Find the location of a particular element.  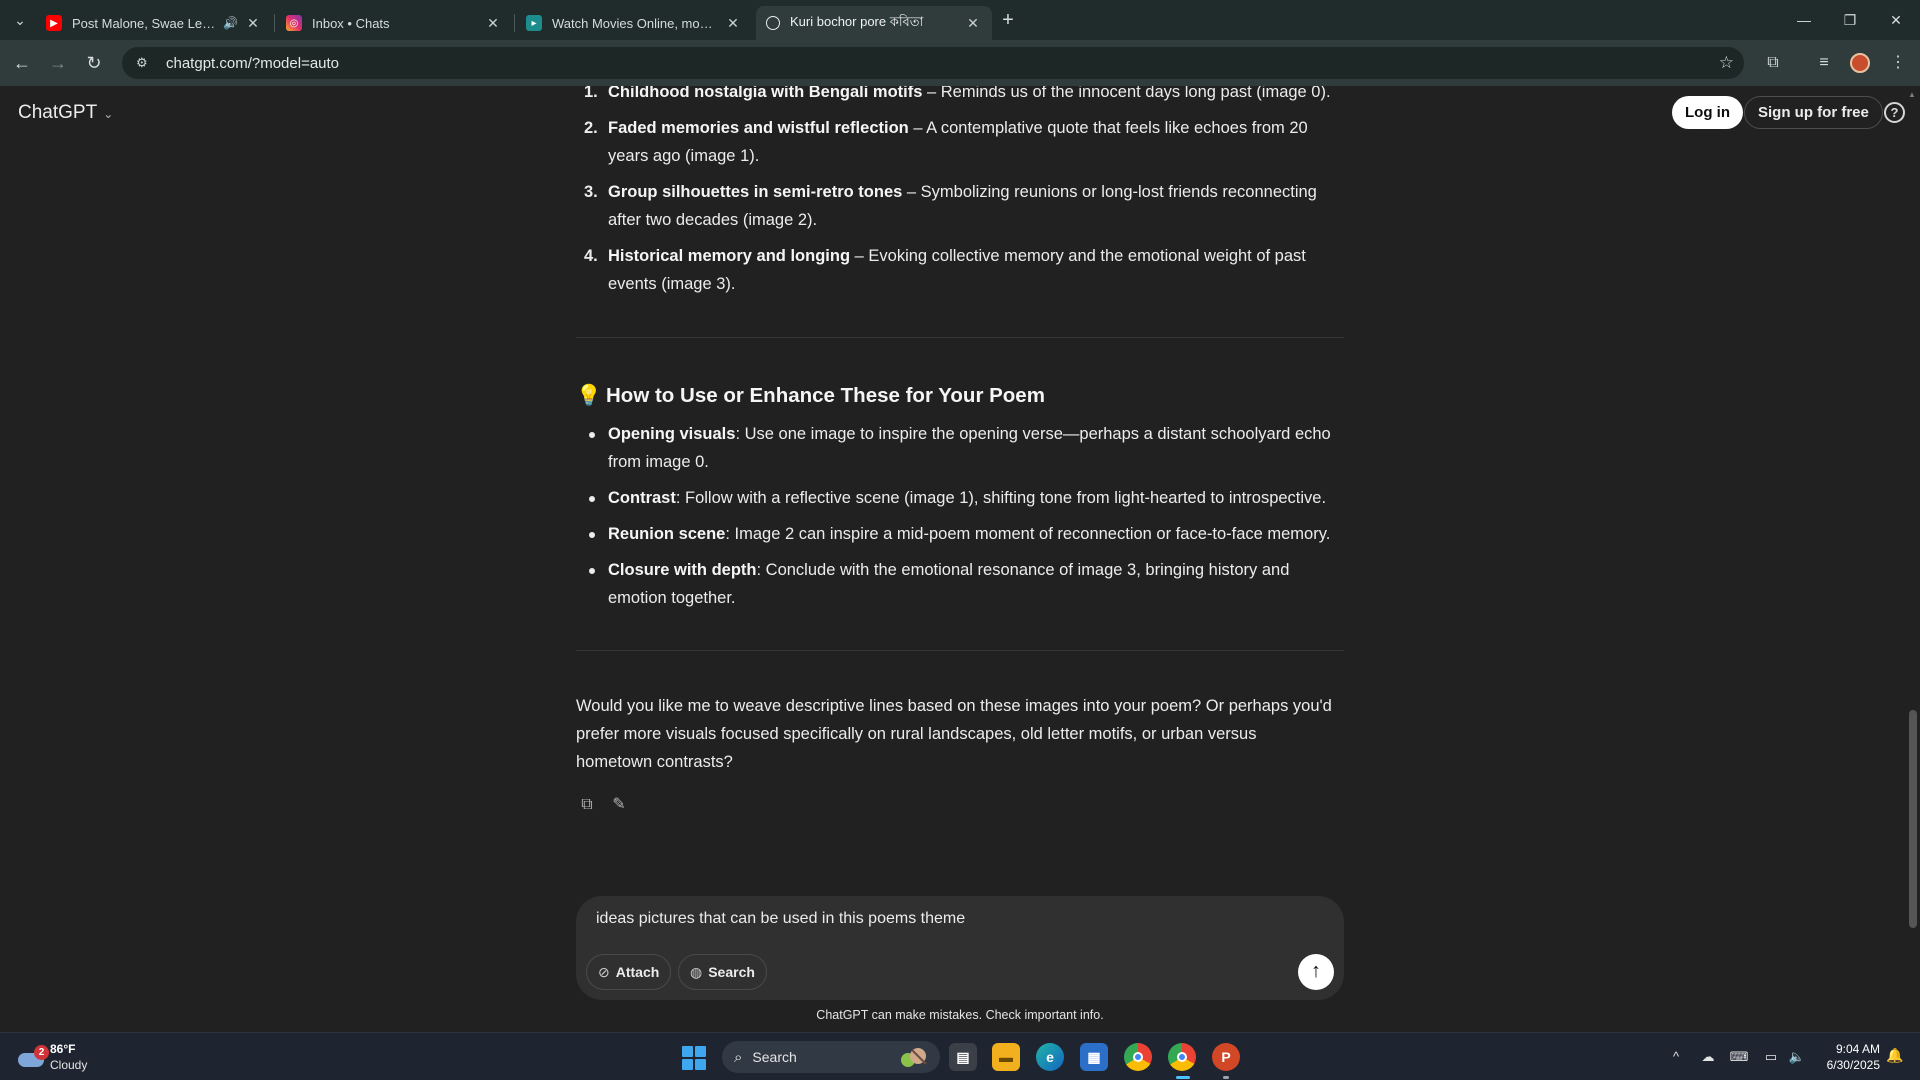

clock-date: 6/30/2025 is located at coordinates (1853, 1065).